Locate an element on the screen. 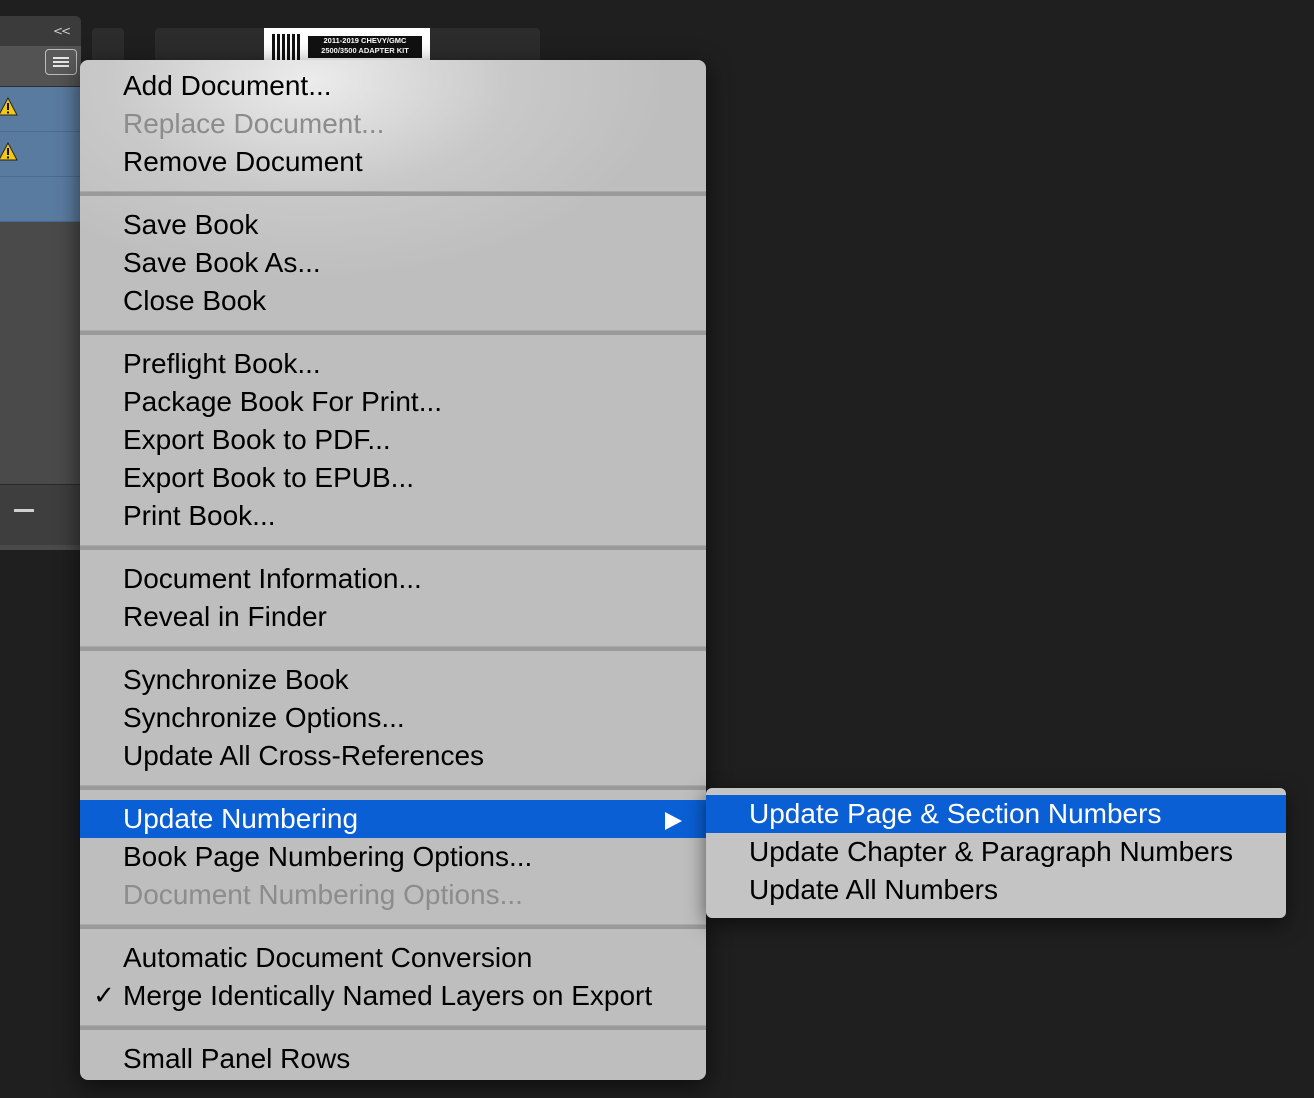 This screenshot has height=1098, width=1314. menu-item-label: Update Numbering is located at coordinates (241, 818).